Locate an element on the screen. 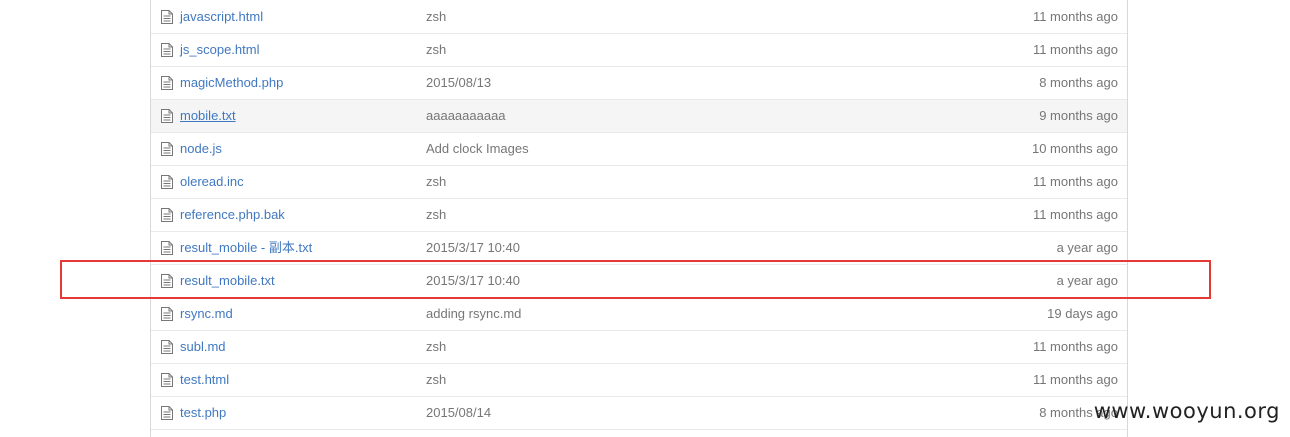 This screenshot has width=1290, height=437. file-name-link: reference.php.bak is located at coordinates (232, 215).